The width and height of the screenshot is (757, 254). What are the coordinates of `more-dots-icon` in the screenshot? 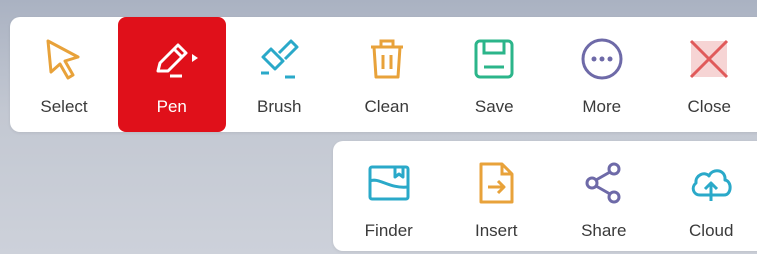 It's located at (602, 59).